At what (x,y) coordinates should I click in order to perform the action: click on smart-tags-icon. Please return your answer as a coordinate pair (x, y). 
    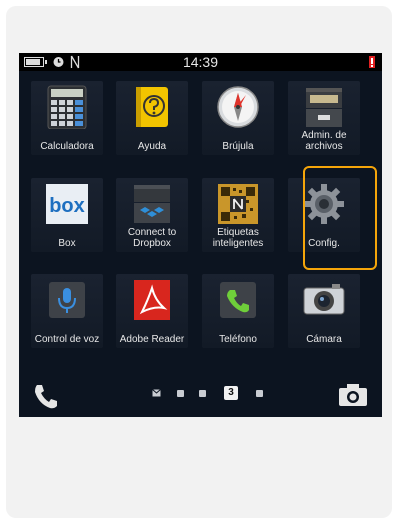
    Looking at the image, I should click on (238, 204).